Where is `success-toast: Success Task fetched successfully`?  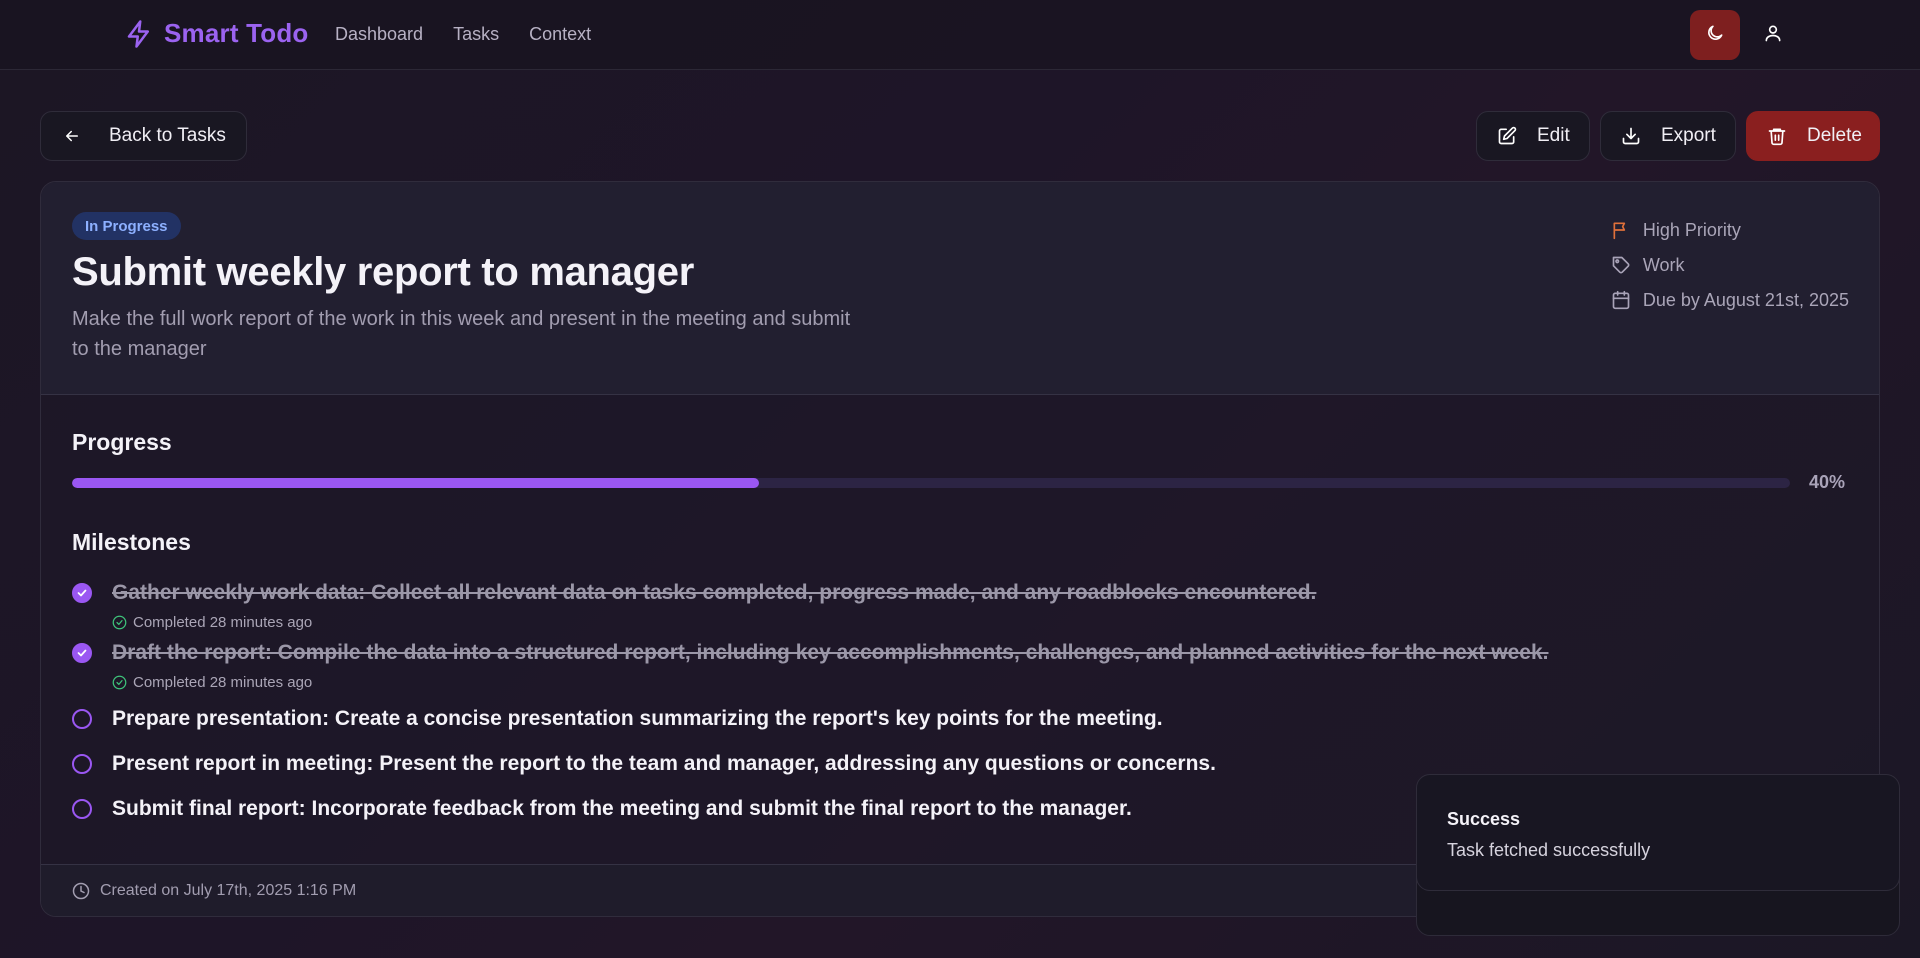
success-toast: Success Task fetched successfully is located at coordinates (1658, 832).